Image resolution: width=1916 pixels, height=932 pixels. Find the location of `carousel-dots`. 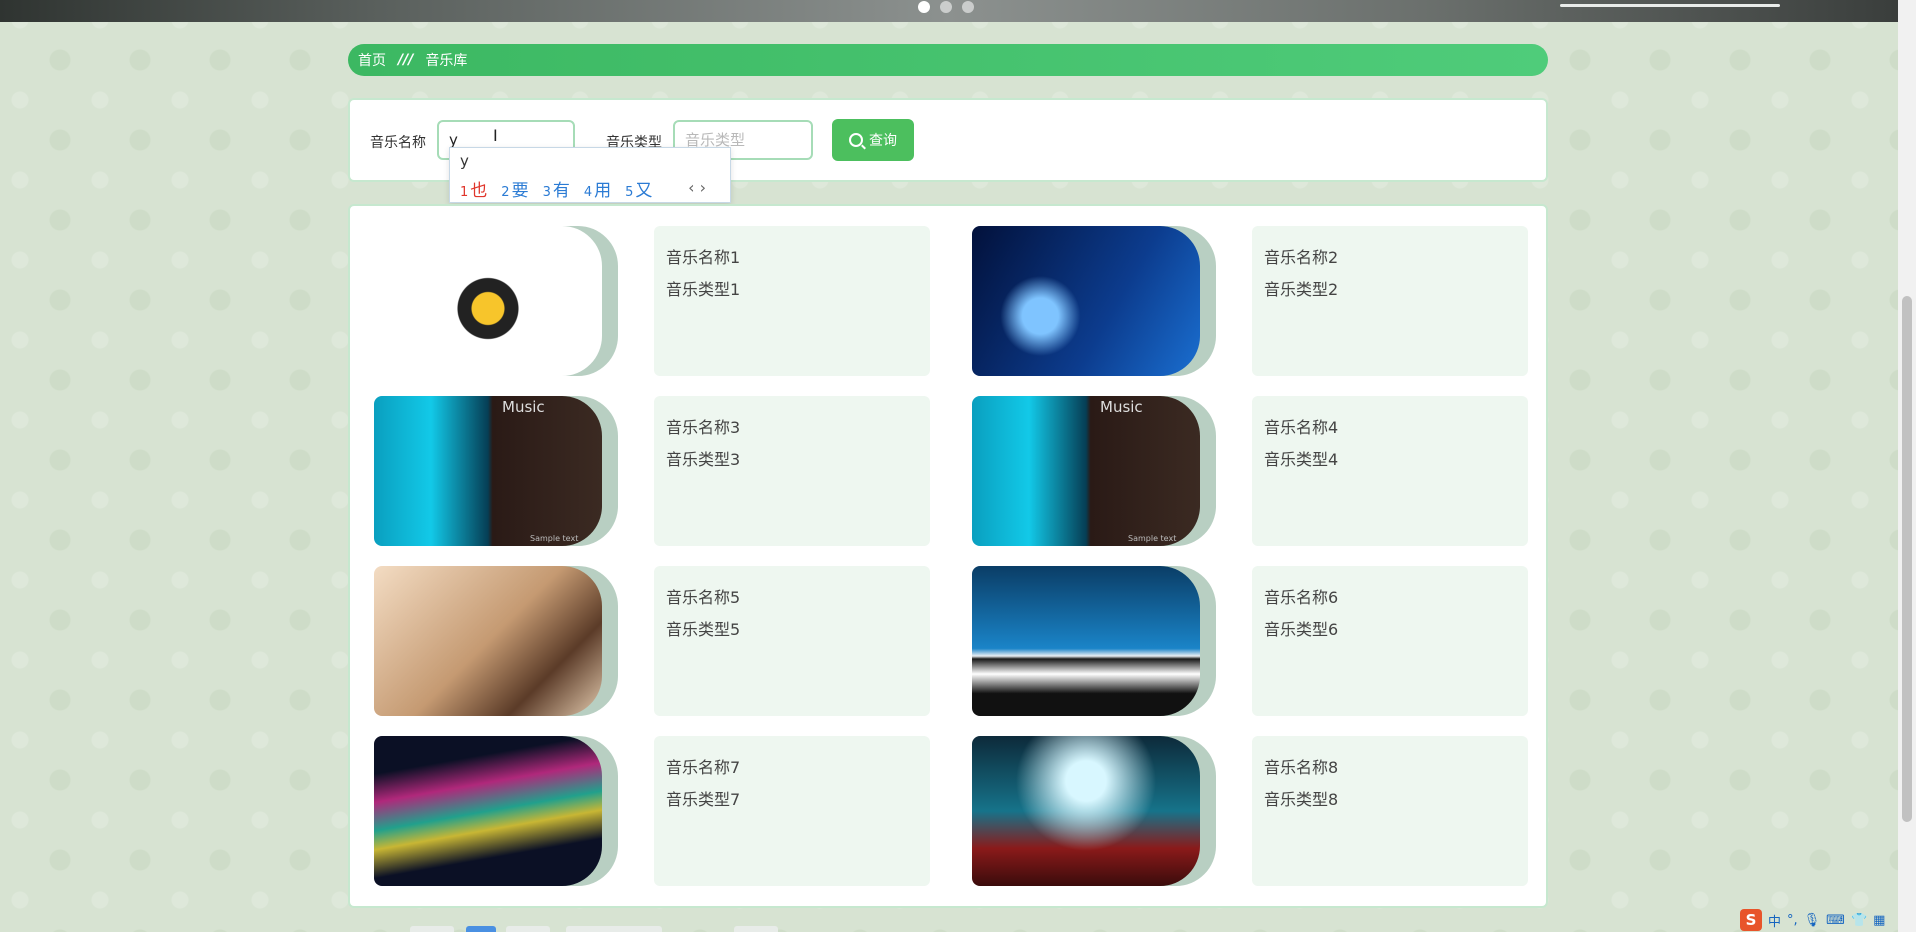

carousel-dots is located at coordinates (946, 7).